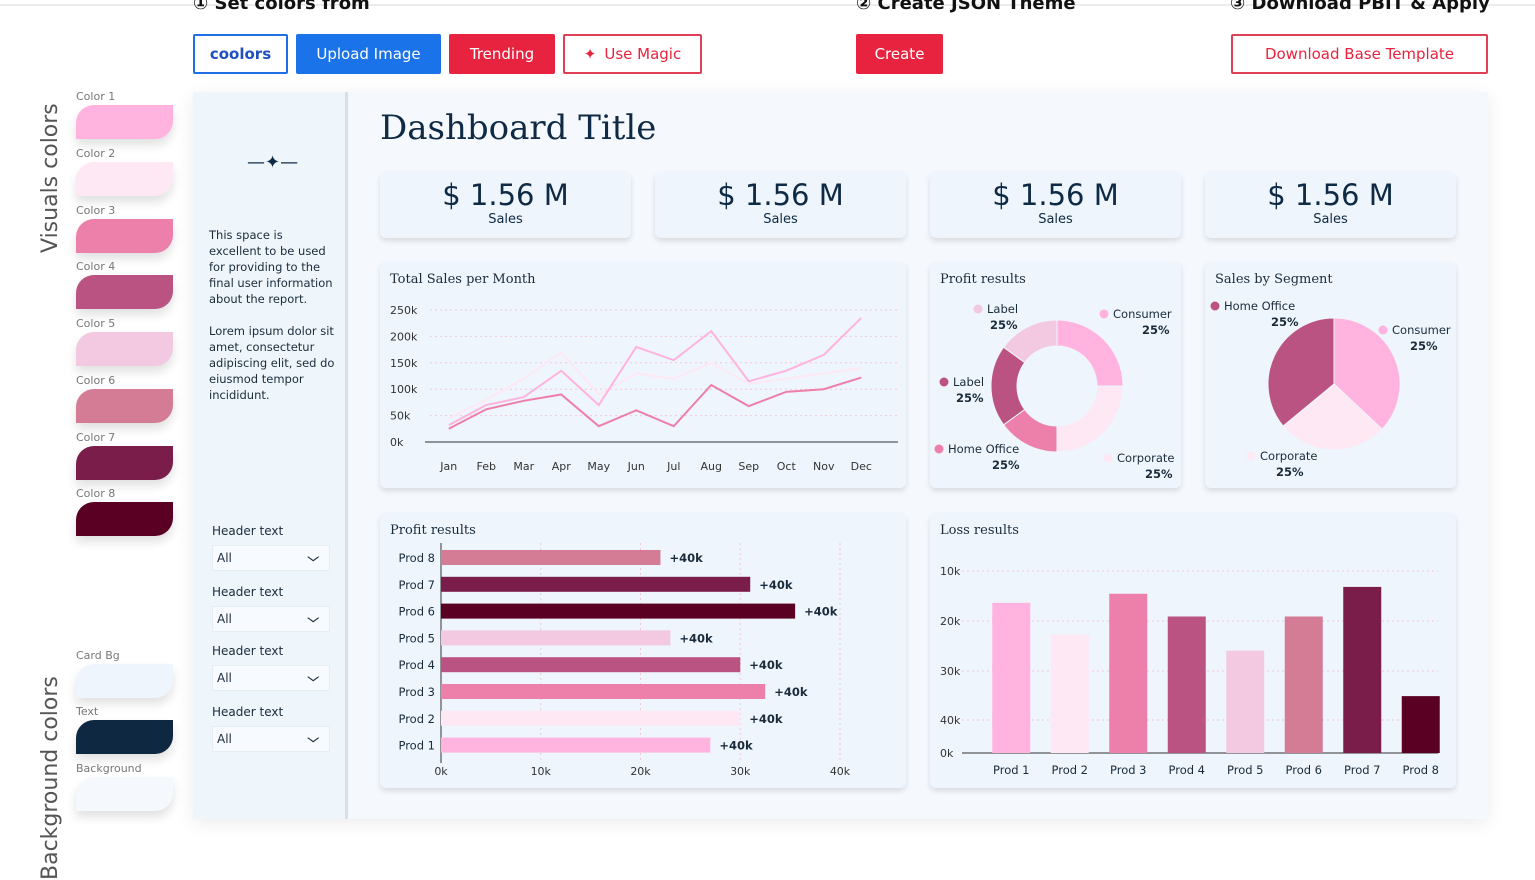 Image resolution: width=1535 pixels, height=880 pixels. I want to click on x-tick-label: Prod 5, so click(1245, 770).